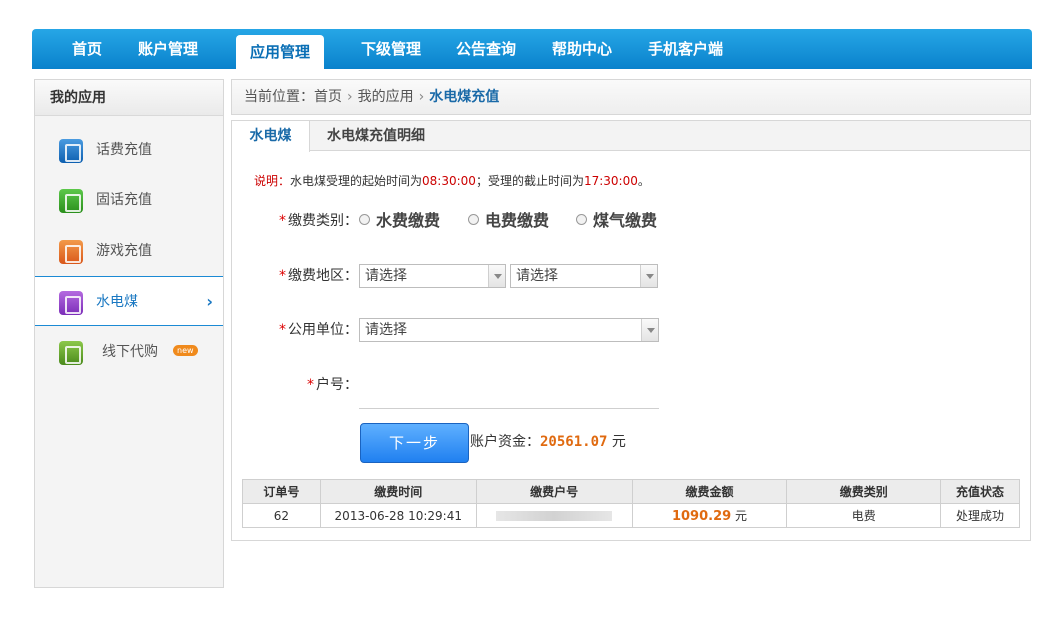 Image resolution: width=1062 pixels, height=627 pixels. I want to click on funds-unit: 元, so click(618, 442).